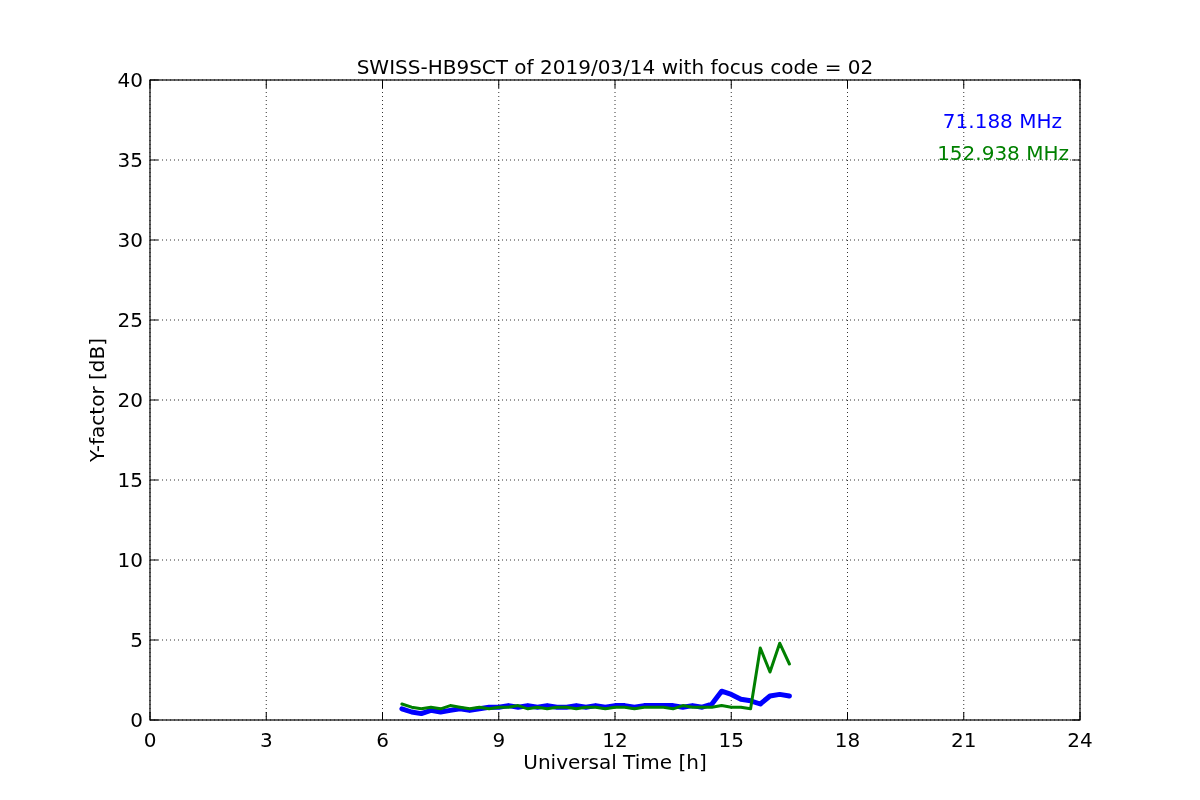 The image size is (1200, 800). I want to click on x-tick-label: 21, so click(964, 740).